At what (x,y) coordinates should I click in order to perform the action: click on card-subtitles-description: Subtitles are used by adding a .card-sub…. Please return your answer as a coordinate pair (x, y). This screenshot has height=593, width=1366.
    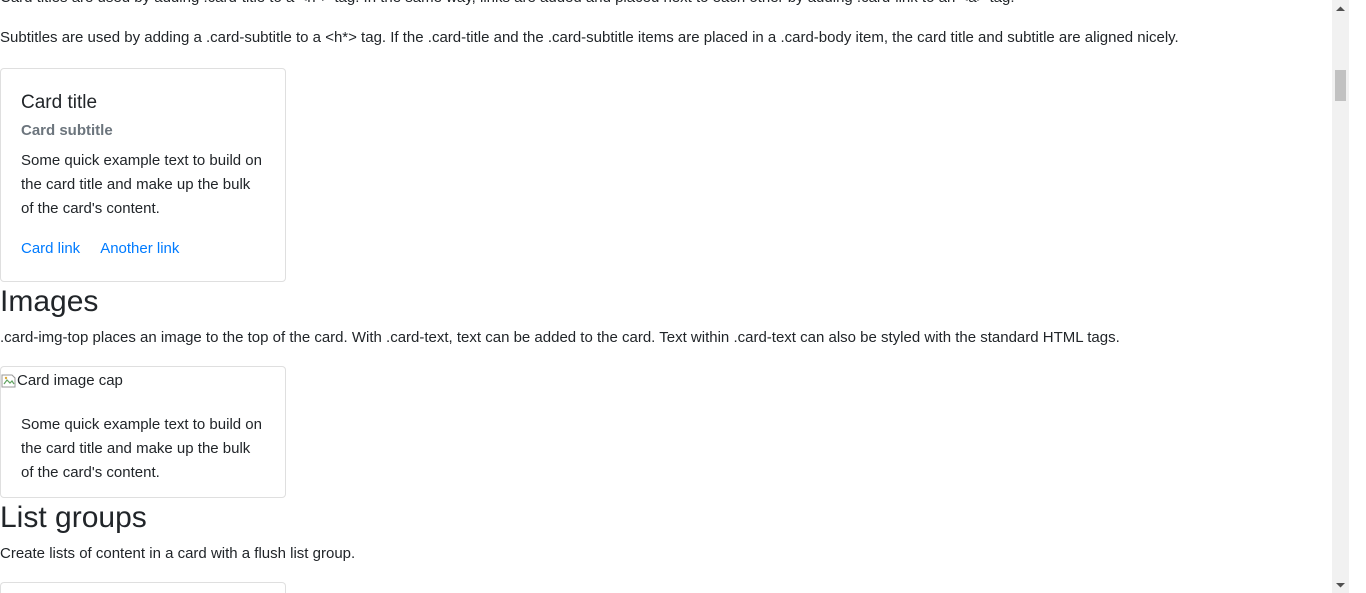
    Looking at the image, I should click on (589, 37).